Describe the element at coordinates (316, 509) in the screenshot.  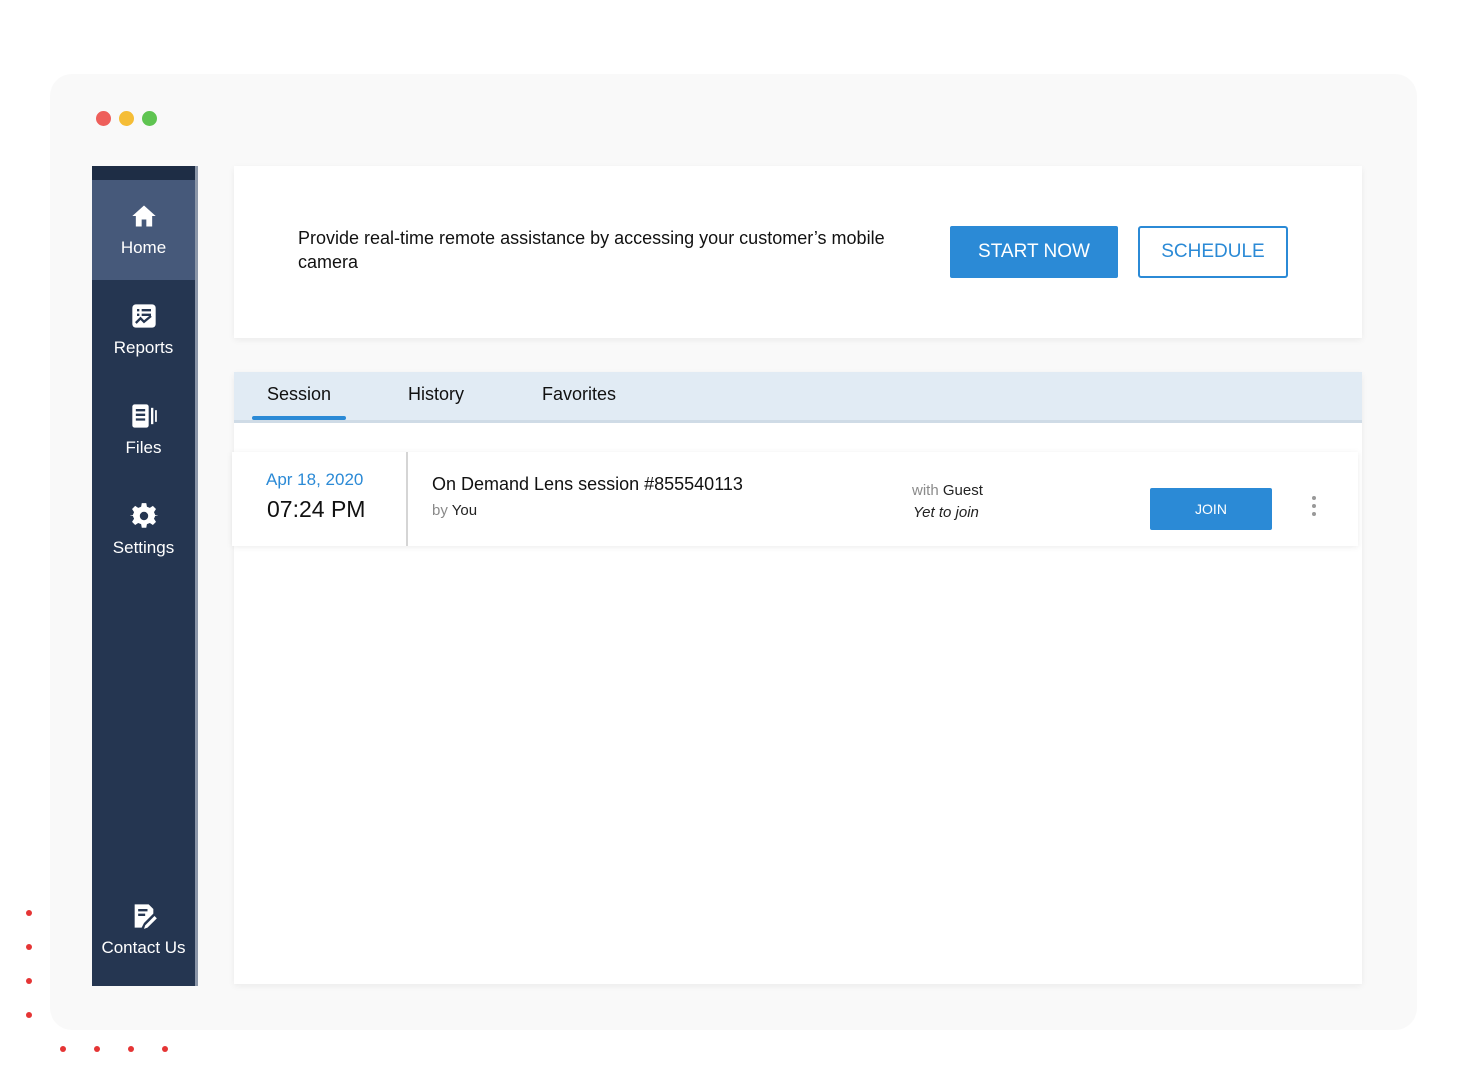
I see `session-time: 07:24 PM` at that location.